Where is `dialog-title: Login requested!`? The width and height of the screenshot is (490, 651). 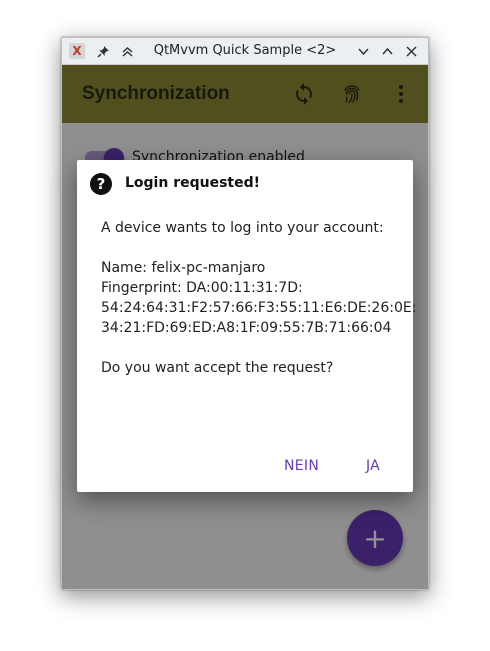 dialog-title: Login requested! is located at coordinates (193, 183).